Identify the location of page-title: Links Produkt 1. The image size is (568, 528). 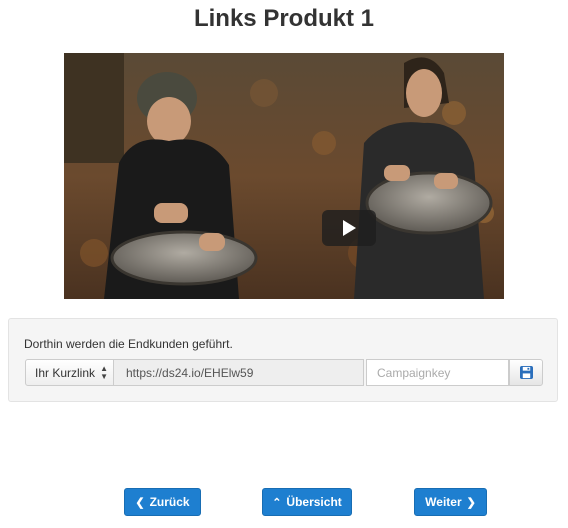
(284, 18).